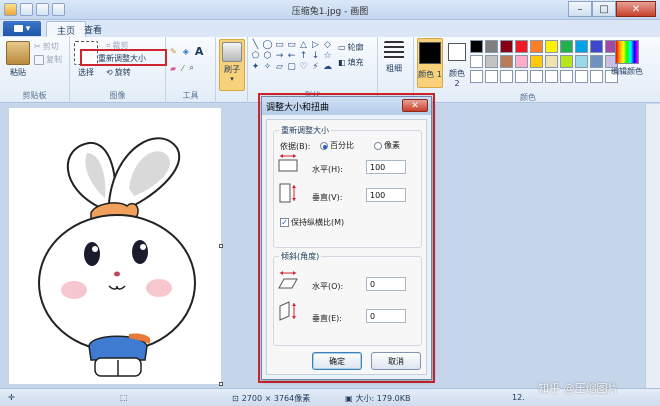 This screenshot has height=406, width=660. What do you see at coordinates (291, 67) in the screenshot?
I see `shape-icon: ▢` at bounding box center [291, 67].